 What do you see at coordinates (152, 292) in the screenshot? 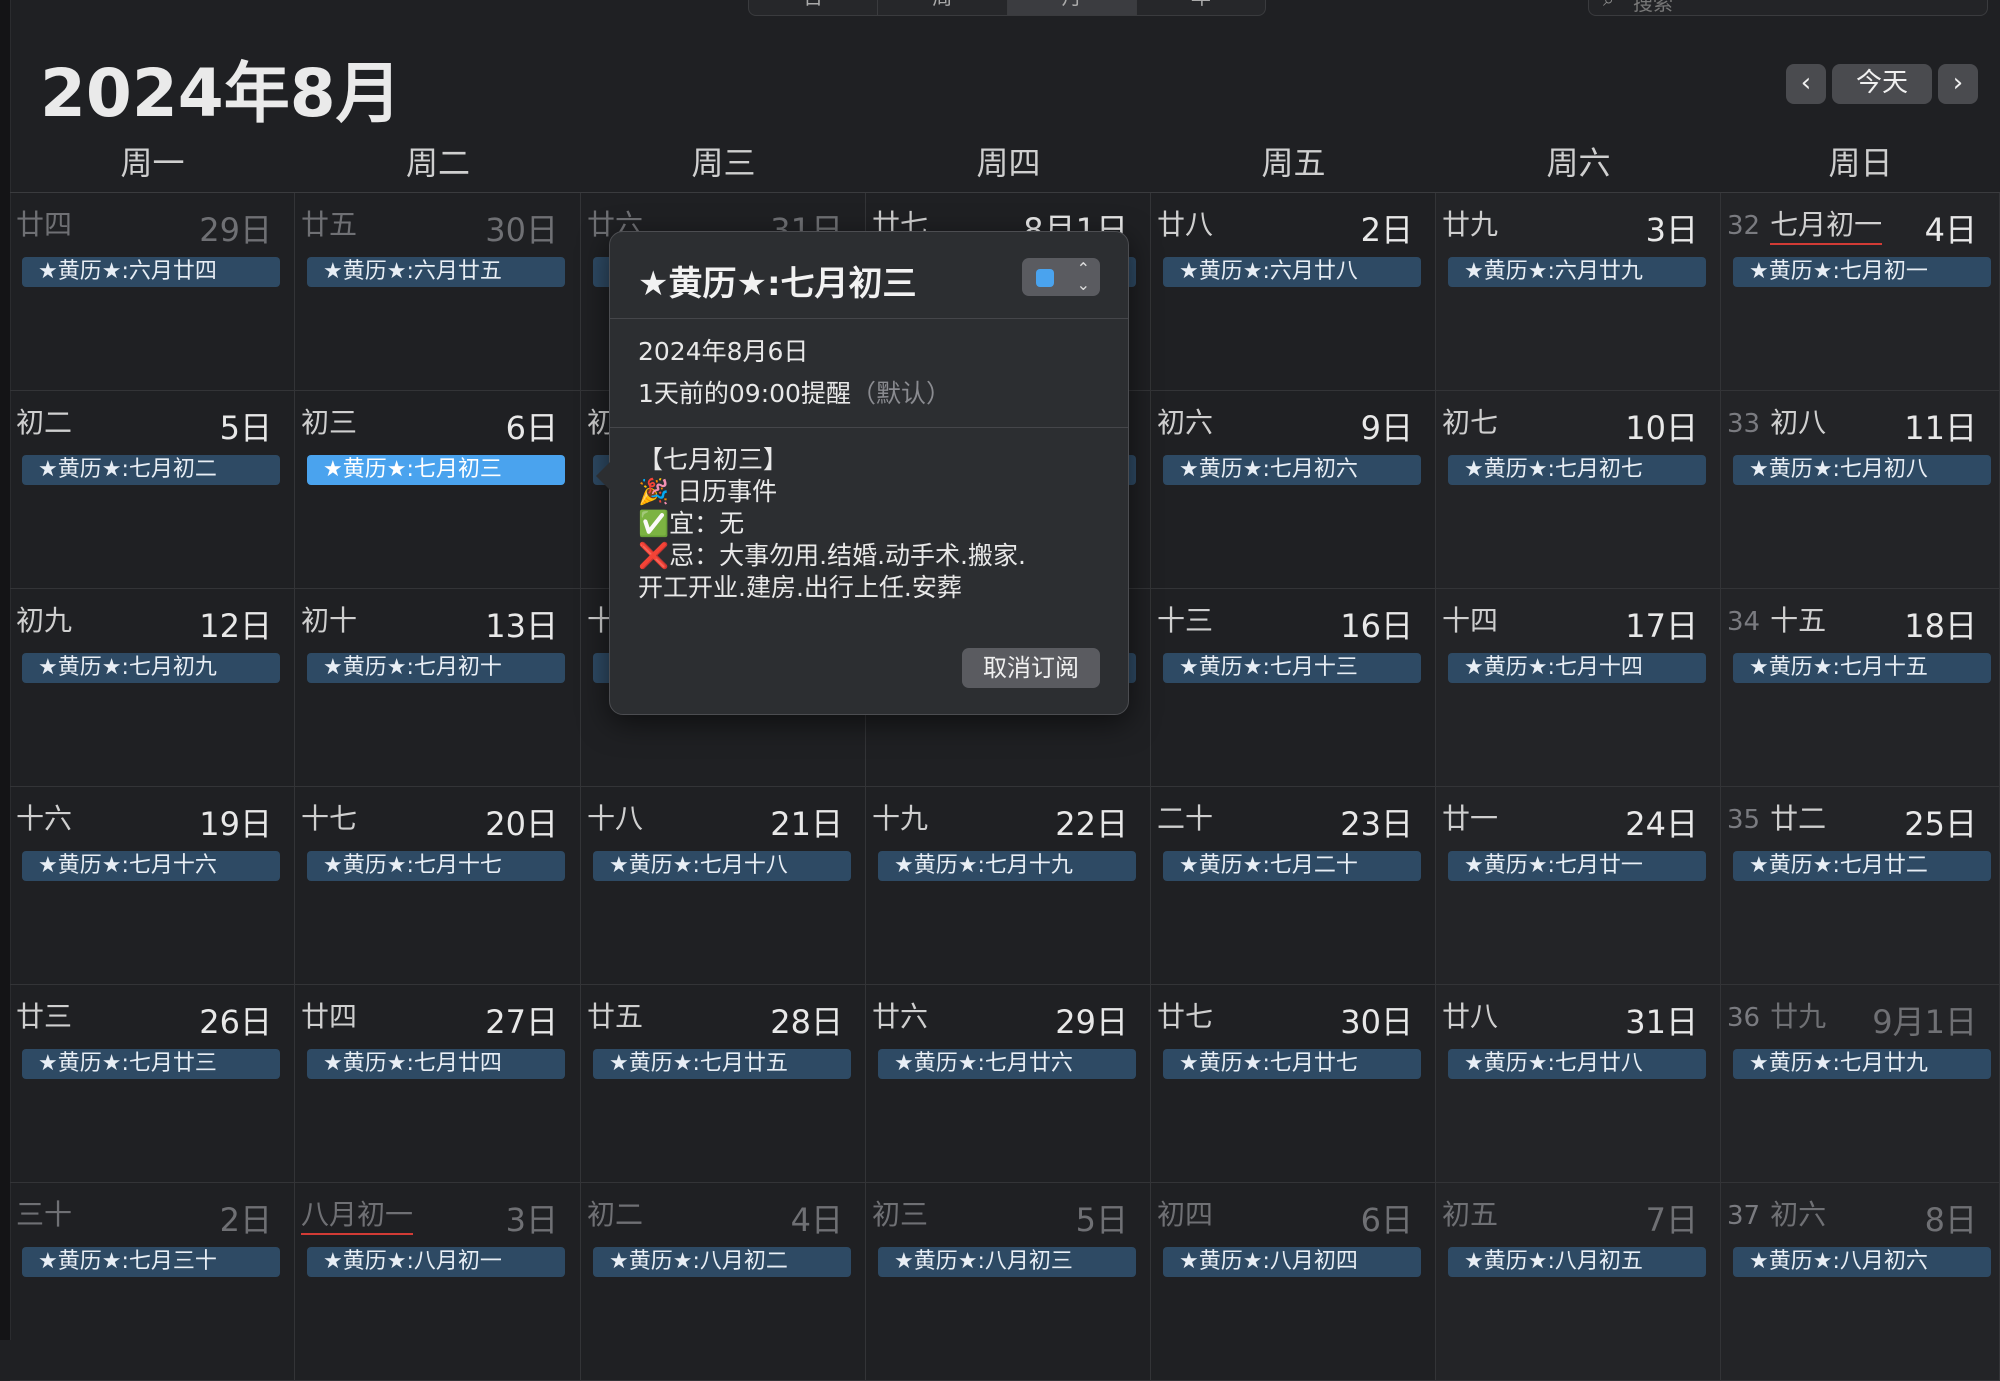
I see `day-cell: 廿四29日★黄历★:六月廿四` at bounding box center [152, 292].